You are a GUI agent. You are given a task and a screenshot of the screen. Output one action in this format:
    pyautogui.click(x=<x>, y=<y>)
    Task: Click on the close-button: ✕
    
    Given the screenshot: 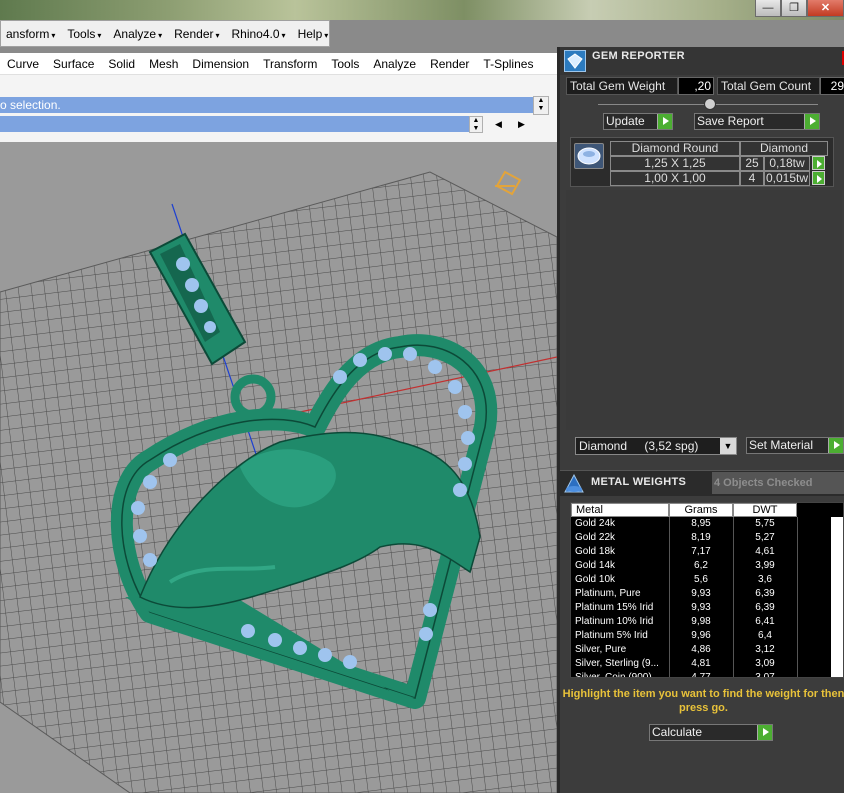 What is the action you would take?
    pyautogui.click(x=825, y=8)
    